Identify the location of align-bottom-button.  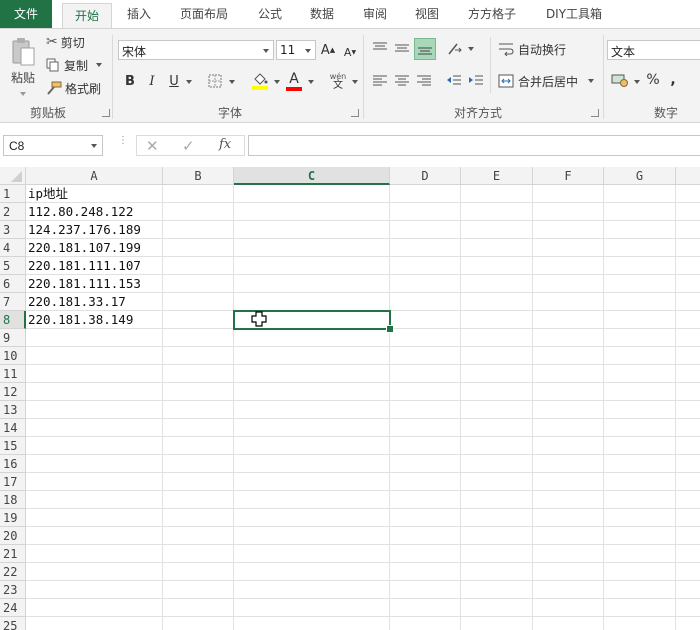
(425, 49).